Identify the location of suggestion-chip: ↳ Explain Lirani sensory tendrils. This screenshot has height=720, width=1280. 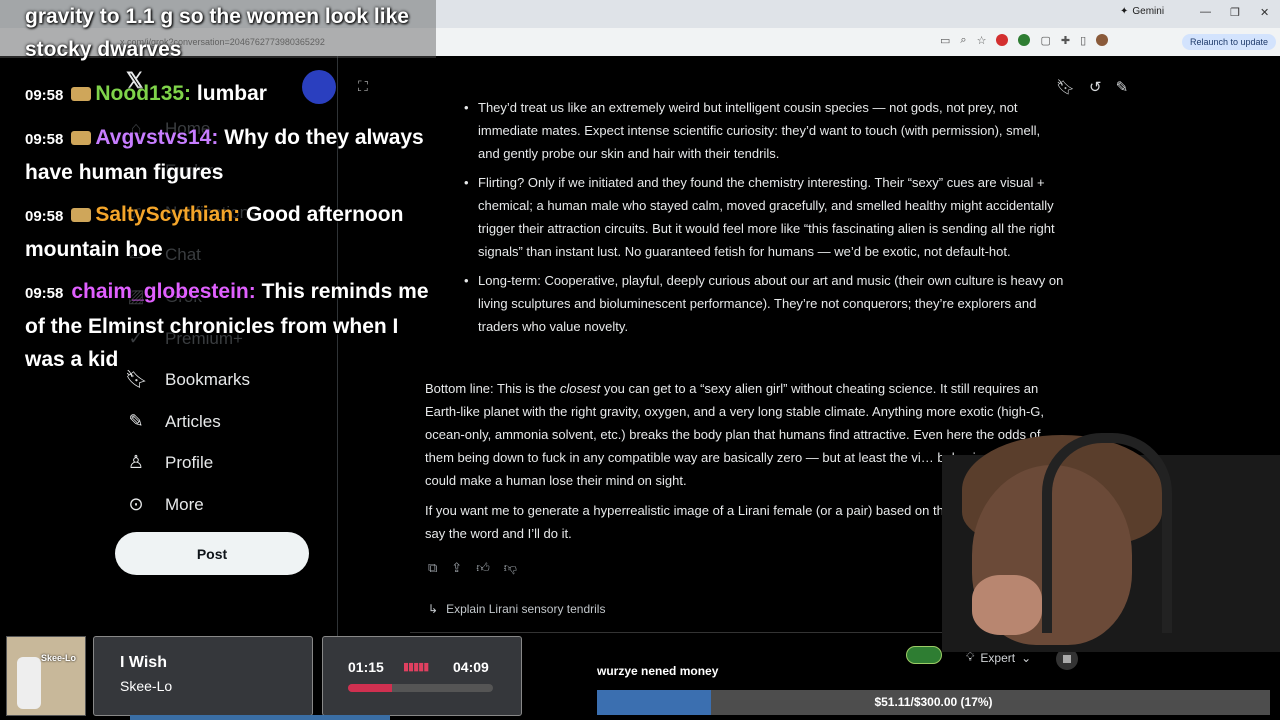
(516, 609).